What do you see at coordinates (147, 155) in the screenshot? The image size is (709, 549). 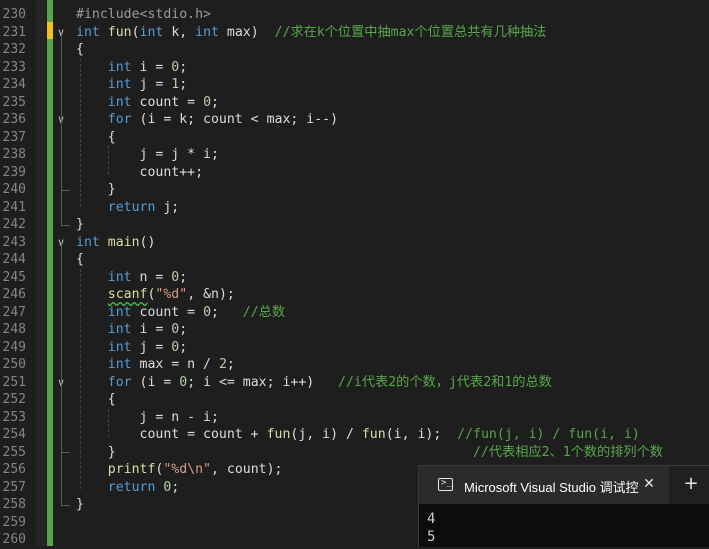 I see `code-line: j = j * i;` at bounding box center [147, 155].